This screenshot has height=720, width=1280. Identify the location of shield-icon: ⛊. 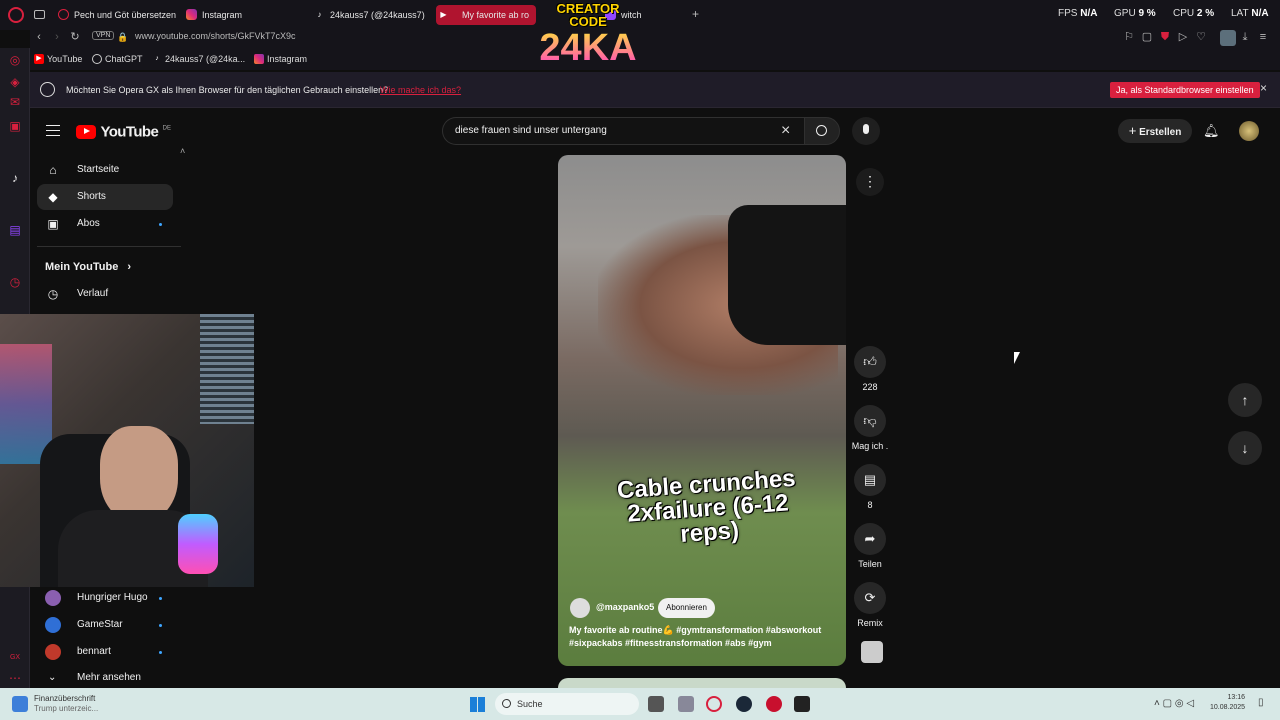
(1165, 37).